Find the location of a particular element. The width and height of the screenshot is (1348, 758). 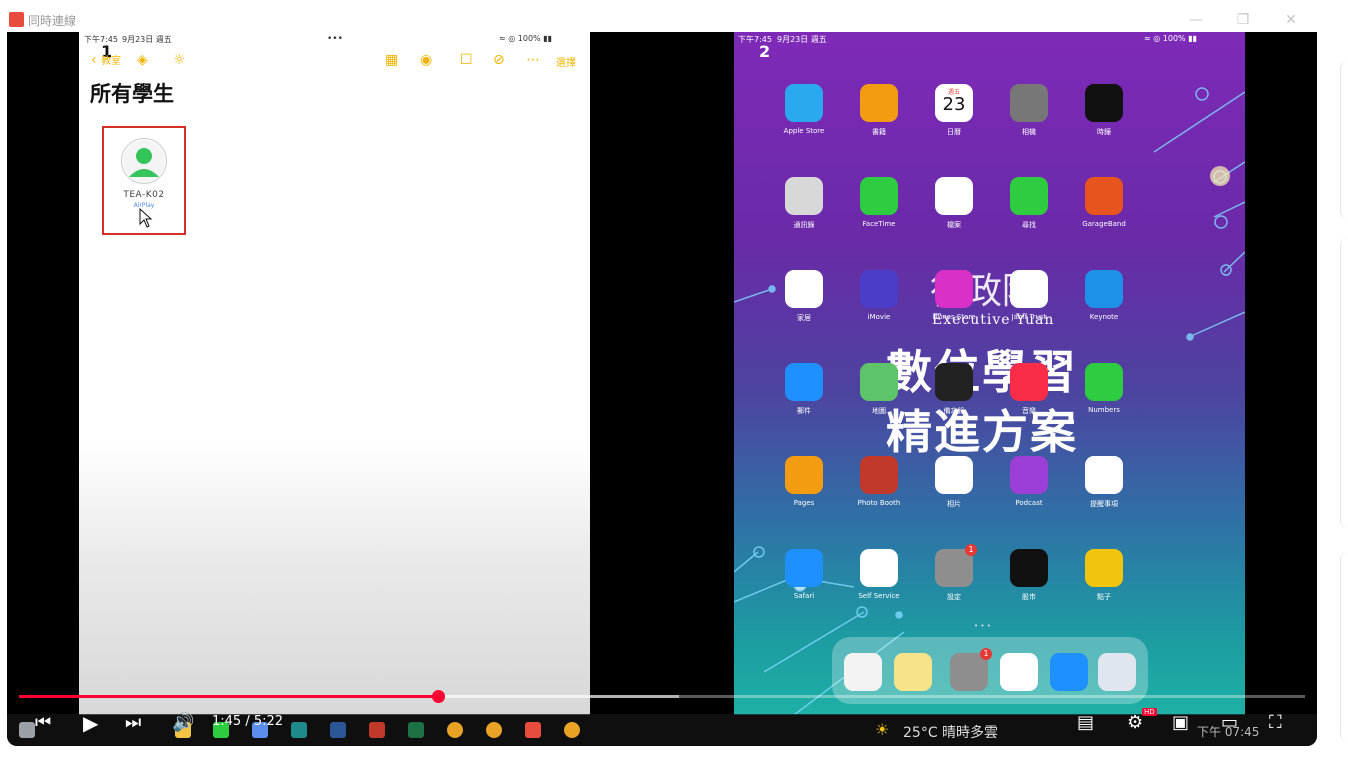

minimize-icon: — is located at coordinates (1196, 20).